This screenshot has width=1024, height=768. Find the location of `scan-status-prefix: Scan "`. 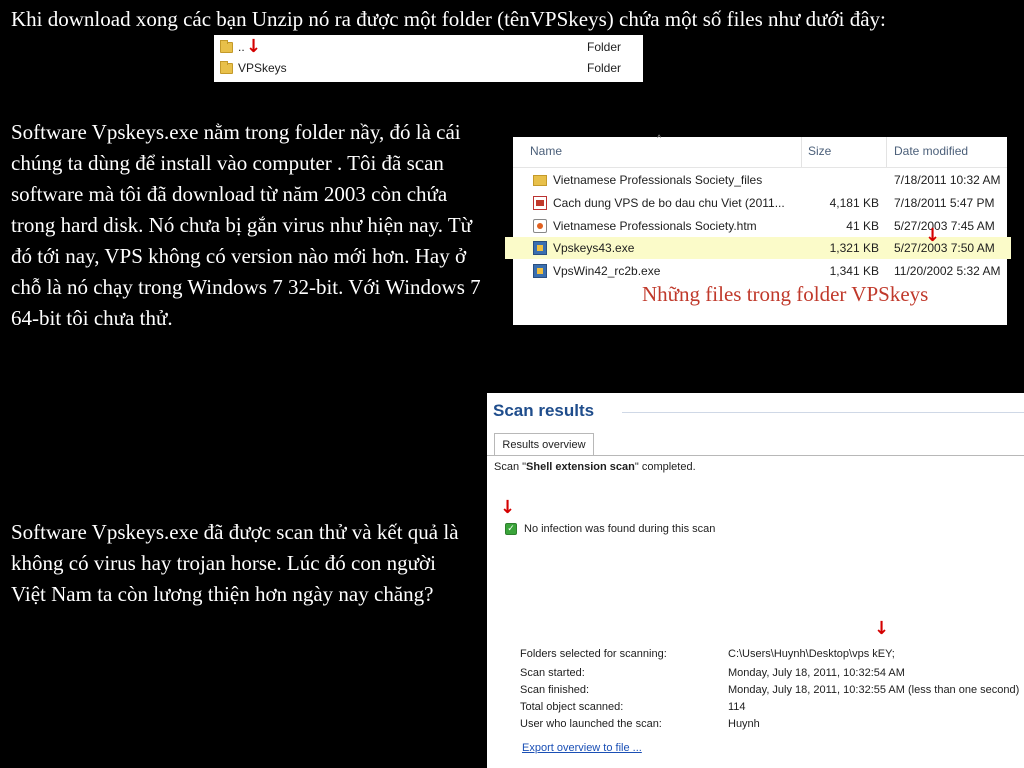

scan-status-prefix: Scan " is located at coordinates (510, 467).